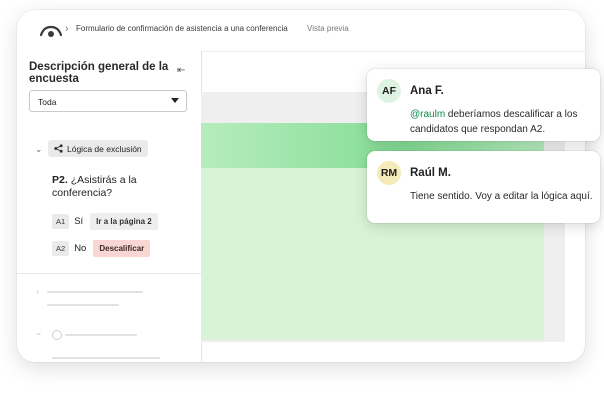 This screenshot has height=400, width=604. Describe the element at coordinates (37, 291) in the screenshot. I see `placeholder-chevron-icon: ›` at that location.